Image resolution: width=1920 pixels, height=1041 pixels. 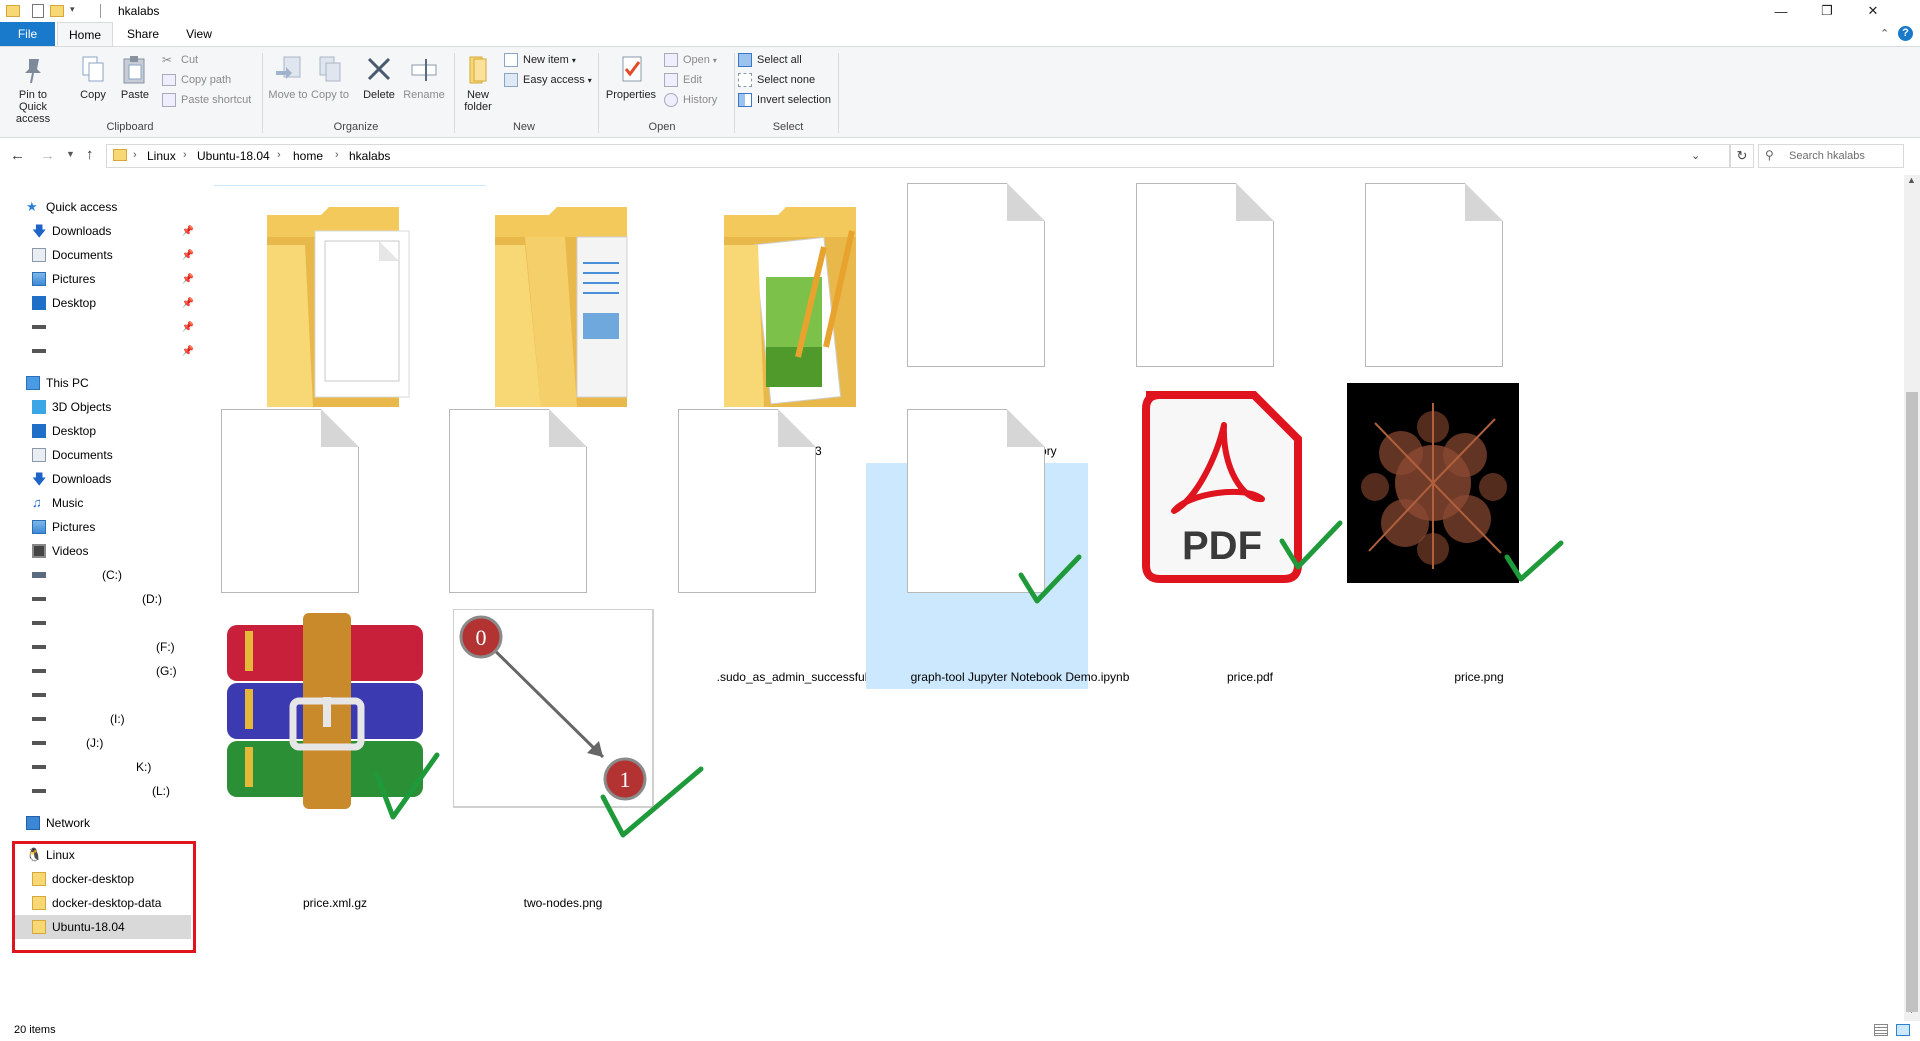 I want to click on nav-qa-redacted-1: 📌, so click(x=113, y=327).